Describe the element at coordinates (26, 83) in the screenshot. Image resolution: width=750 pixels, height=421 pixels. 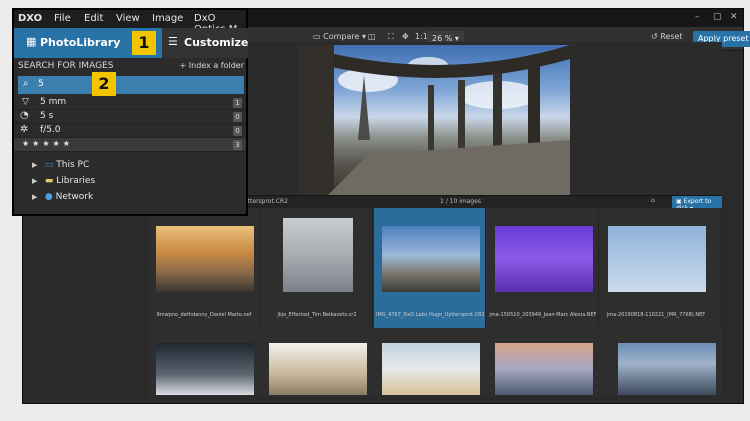
I see `search-icon: ⌕` at that location.